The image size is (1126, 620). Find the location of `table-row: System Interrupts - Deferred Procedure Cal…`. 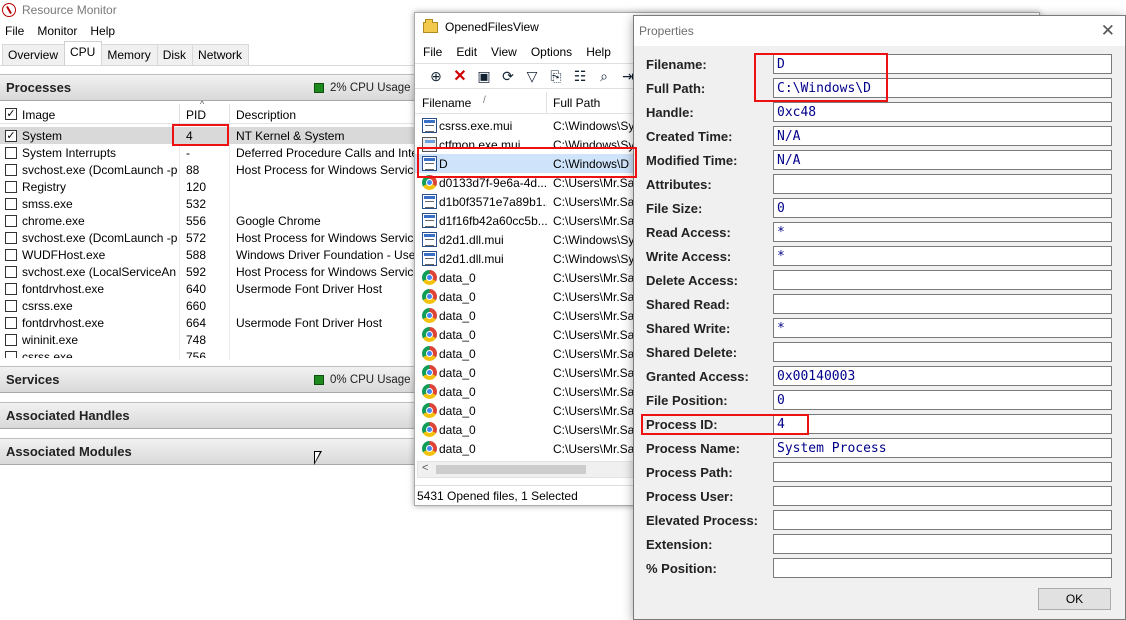

table-row: System Interrupts - Deferred Procedure Cal… is located at coordinates (215, 152).